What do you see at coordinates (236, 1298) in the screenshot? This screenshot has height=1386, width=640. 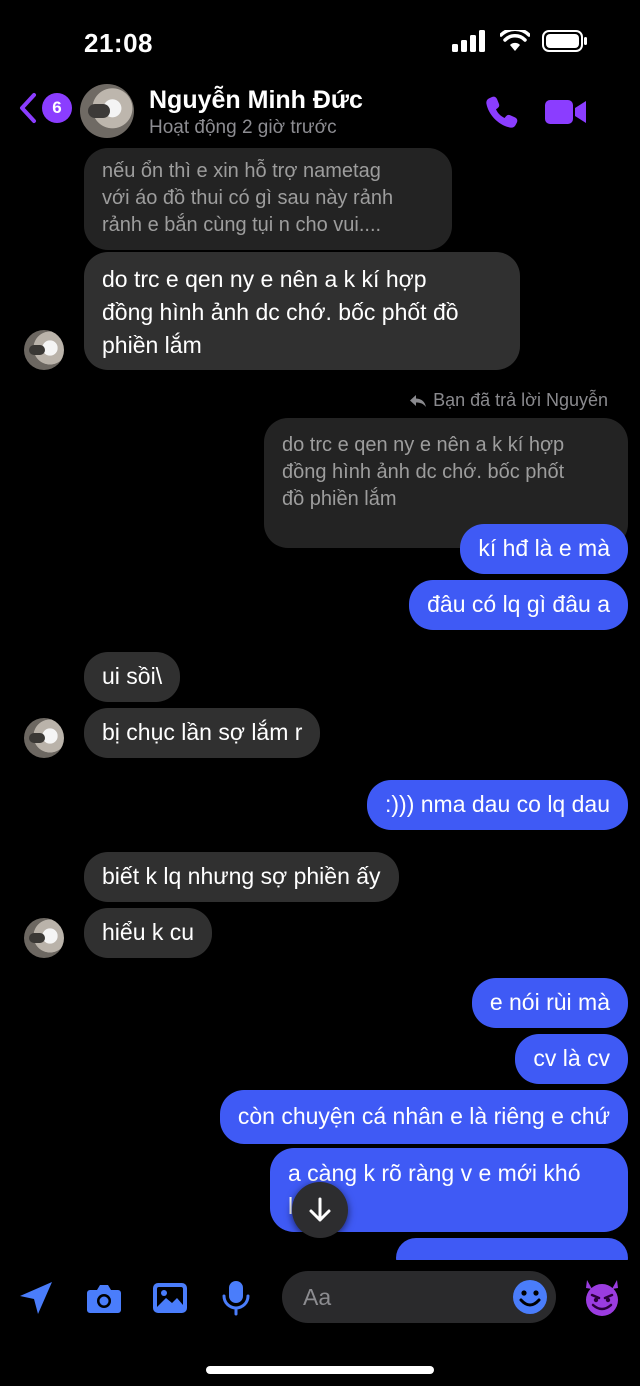 I see `microphone-icon` at bounding box center [236, 1298].